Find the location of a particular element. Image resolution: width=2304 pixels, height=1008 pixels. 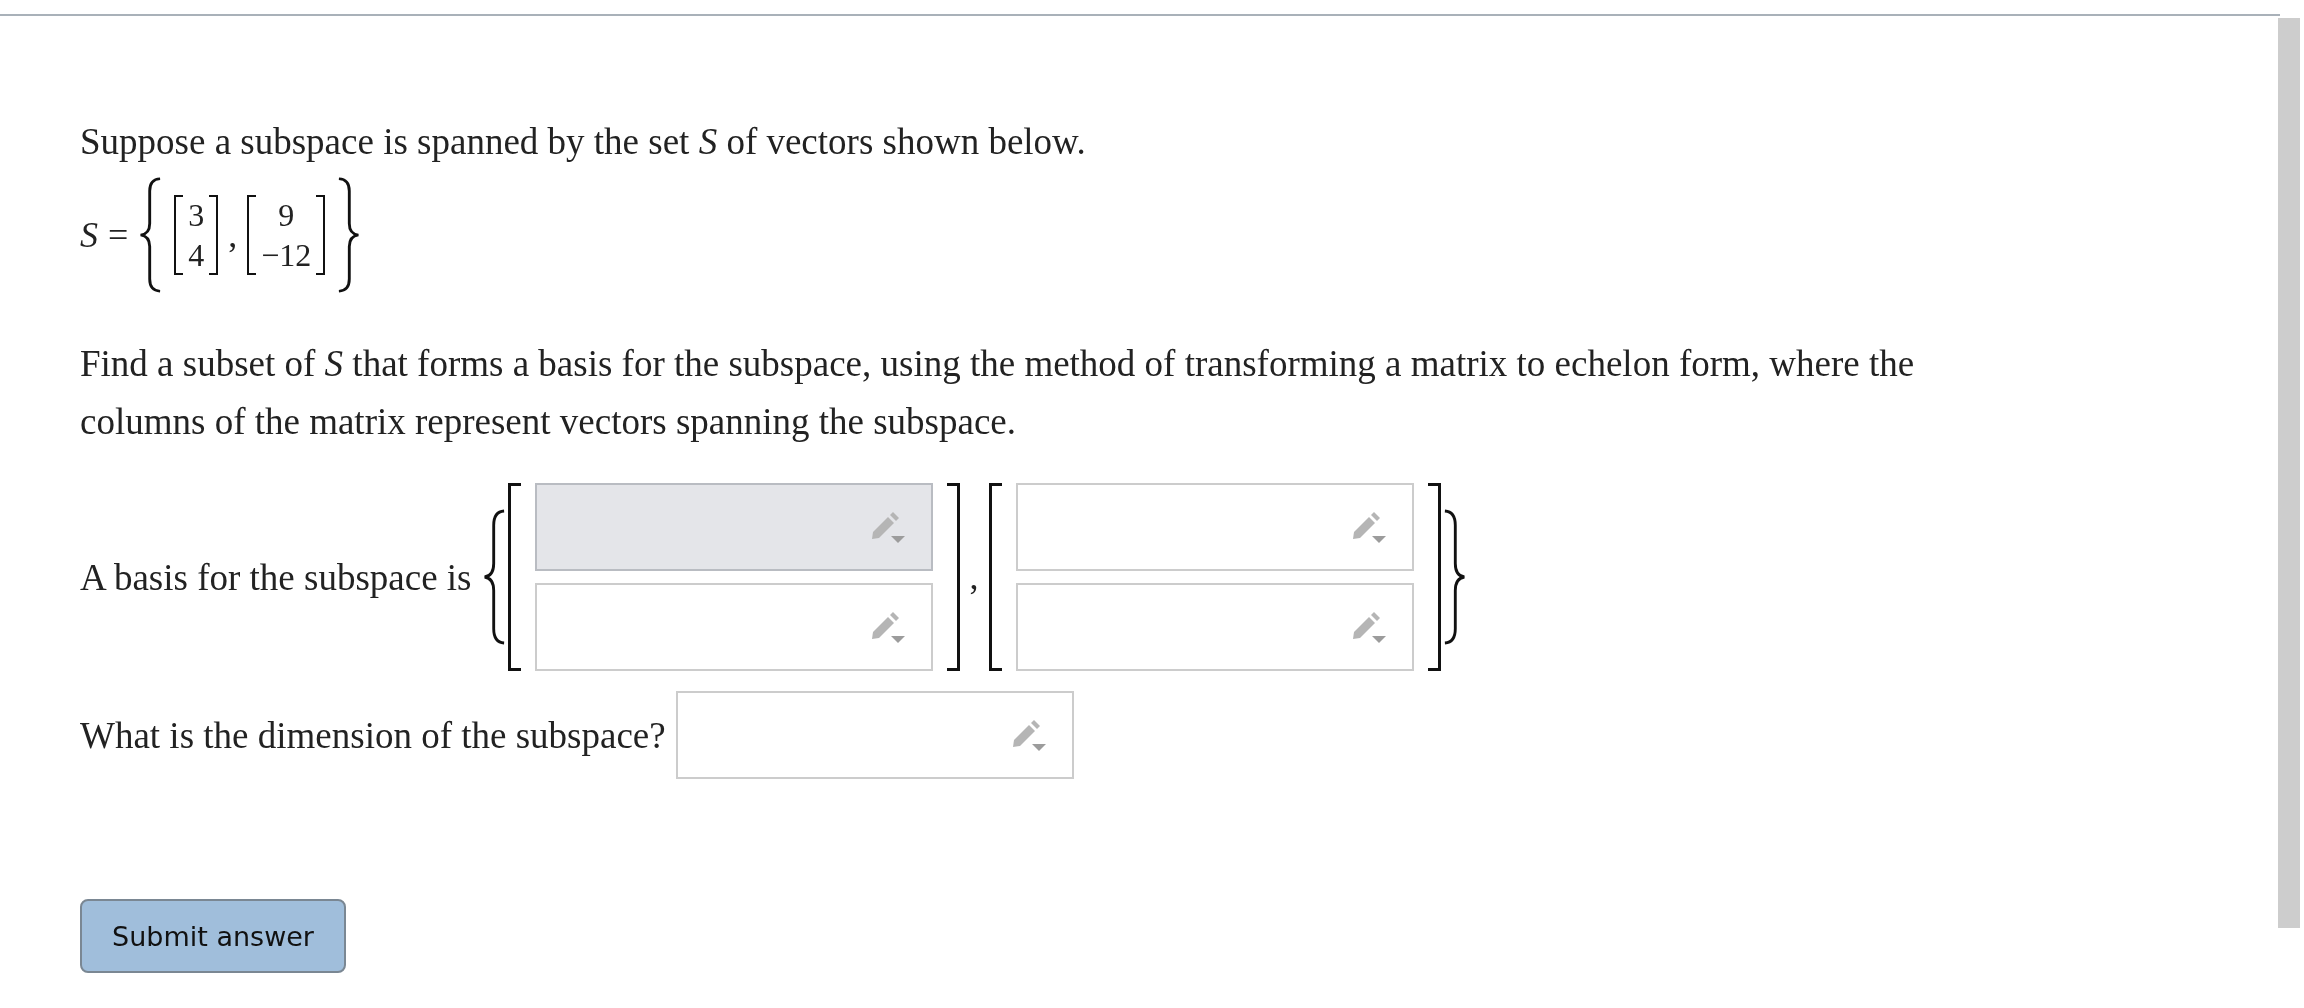

dimension-label: What is the dimension of the subspace? is located at coordinates (373, 735).